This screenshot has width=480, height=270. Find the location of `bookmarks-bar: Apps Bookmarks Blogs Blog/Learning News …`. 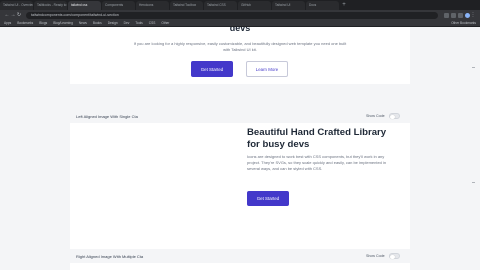

bookmarks-bar: Apps Bookmarks Blogs Blog/Learning News … is located at coordinates (240, 23).